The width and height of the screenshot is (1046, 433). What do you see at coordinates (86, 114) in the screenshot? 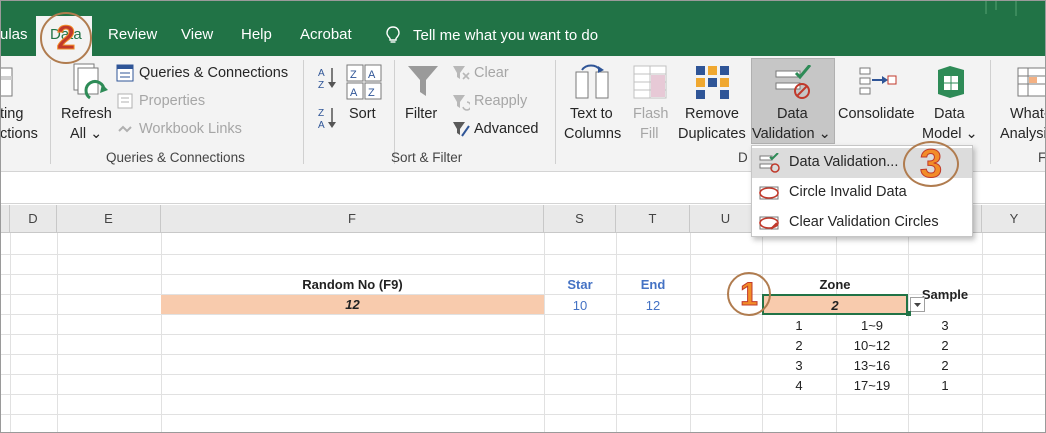
I see `refresh-all-button: Refresh` at bounding box center [86, 114].